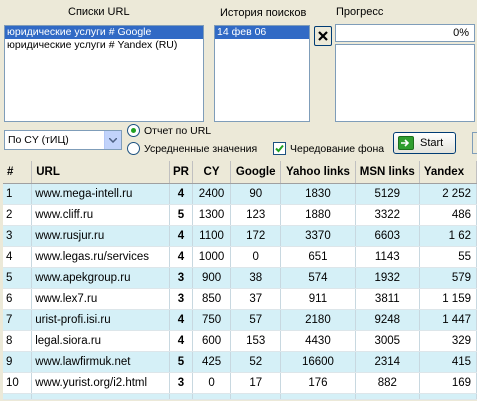 The image size is (477, 401). What do you see at coordinates (448, 236) in the screenshot?
I see `table-cell: 1 62` at bounding box center [448, 236].